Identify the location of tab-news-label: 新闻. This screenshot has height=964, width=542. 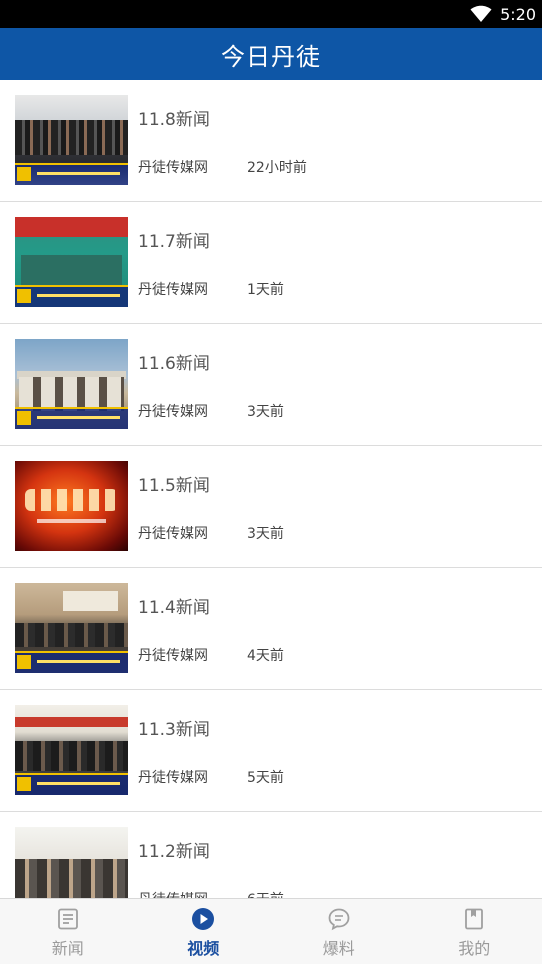
(67, 948).